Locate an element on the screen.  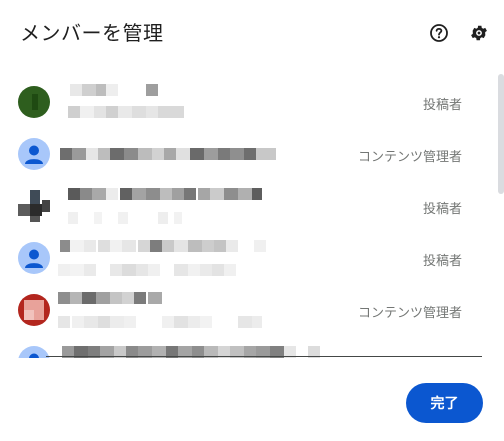
gear-icon is located at coordinates (479, 33).